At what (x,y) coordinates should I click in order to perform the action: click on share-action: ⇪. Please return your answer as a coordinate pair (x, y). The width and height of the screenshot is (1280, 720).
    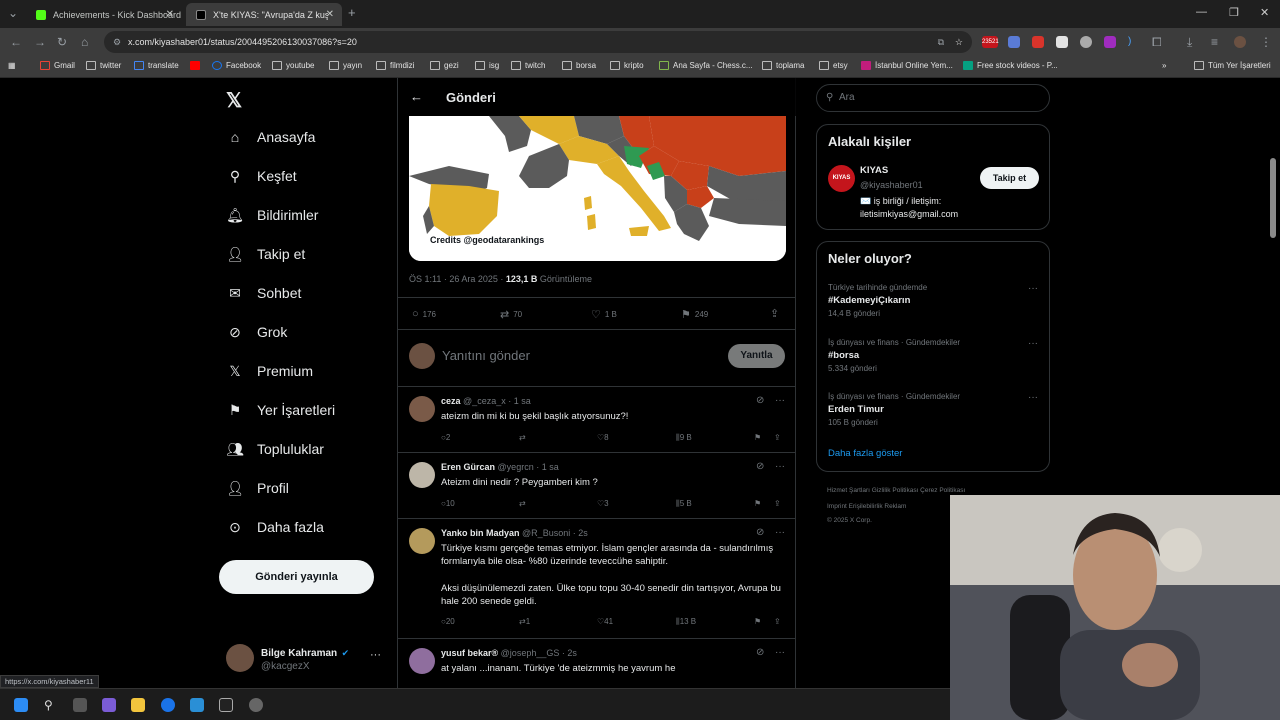
    Looking at the image, I should click on (776, 313).